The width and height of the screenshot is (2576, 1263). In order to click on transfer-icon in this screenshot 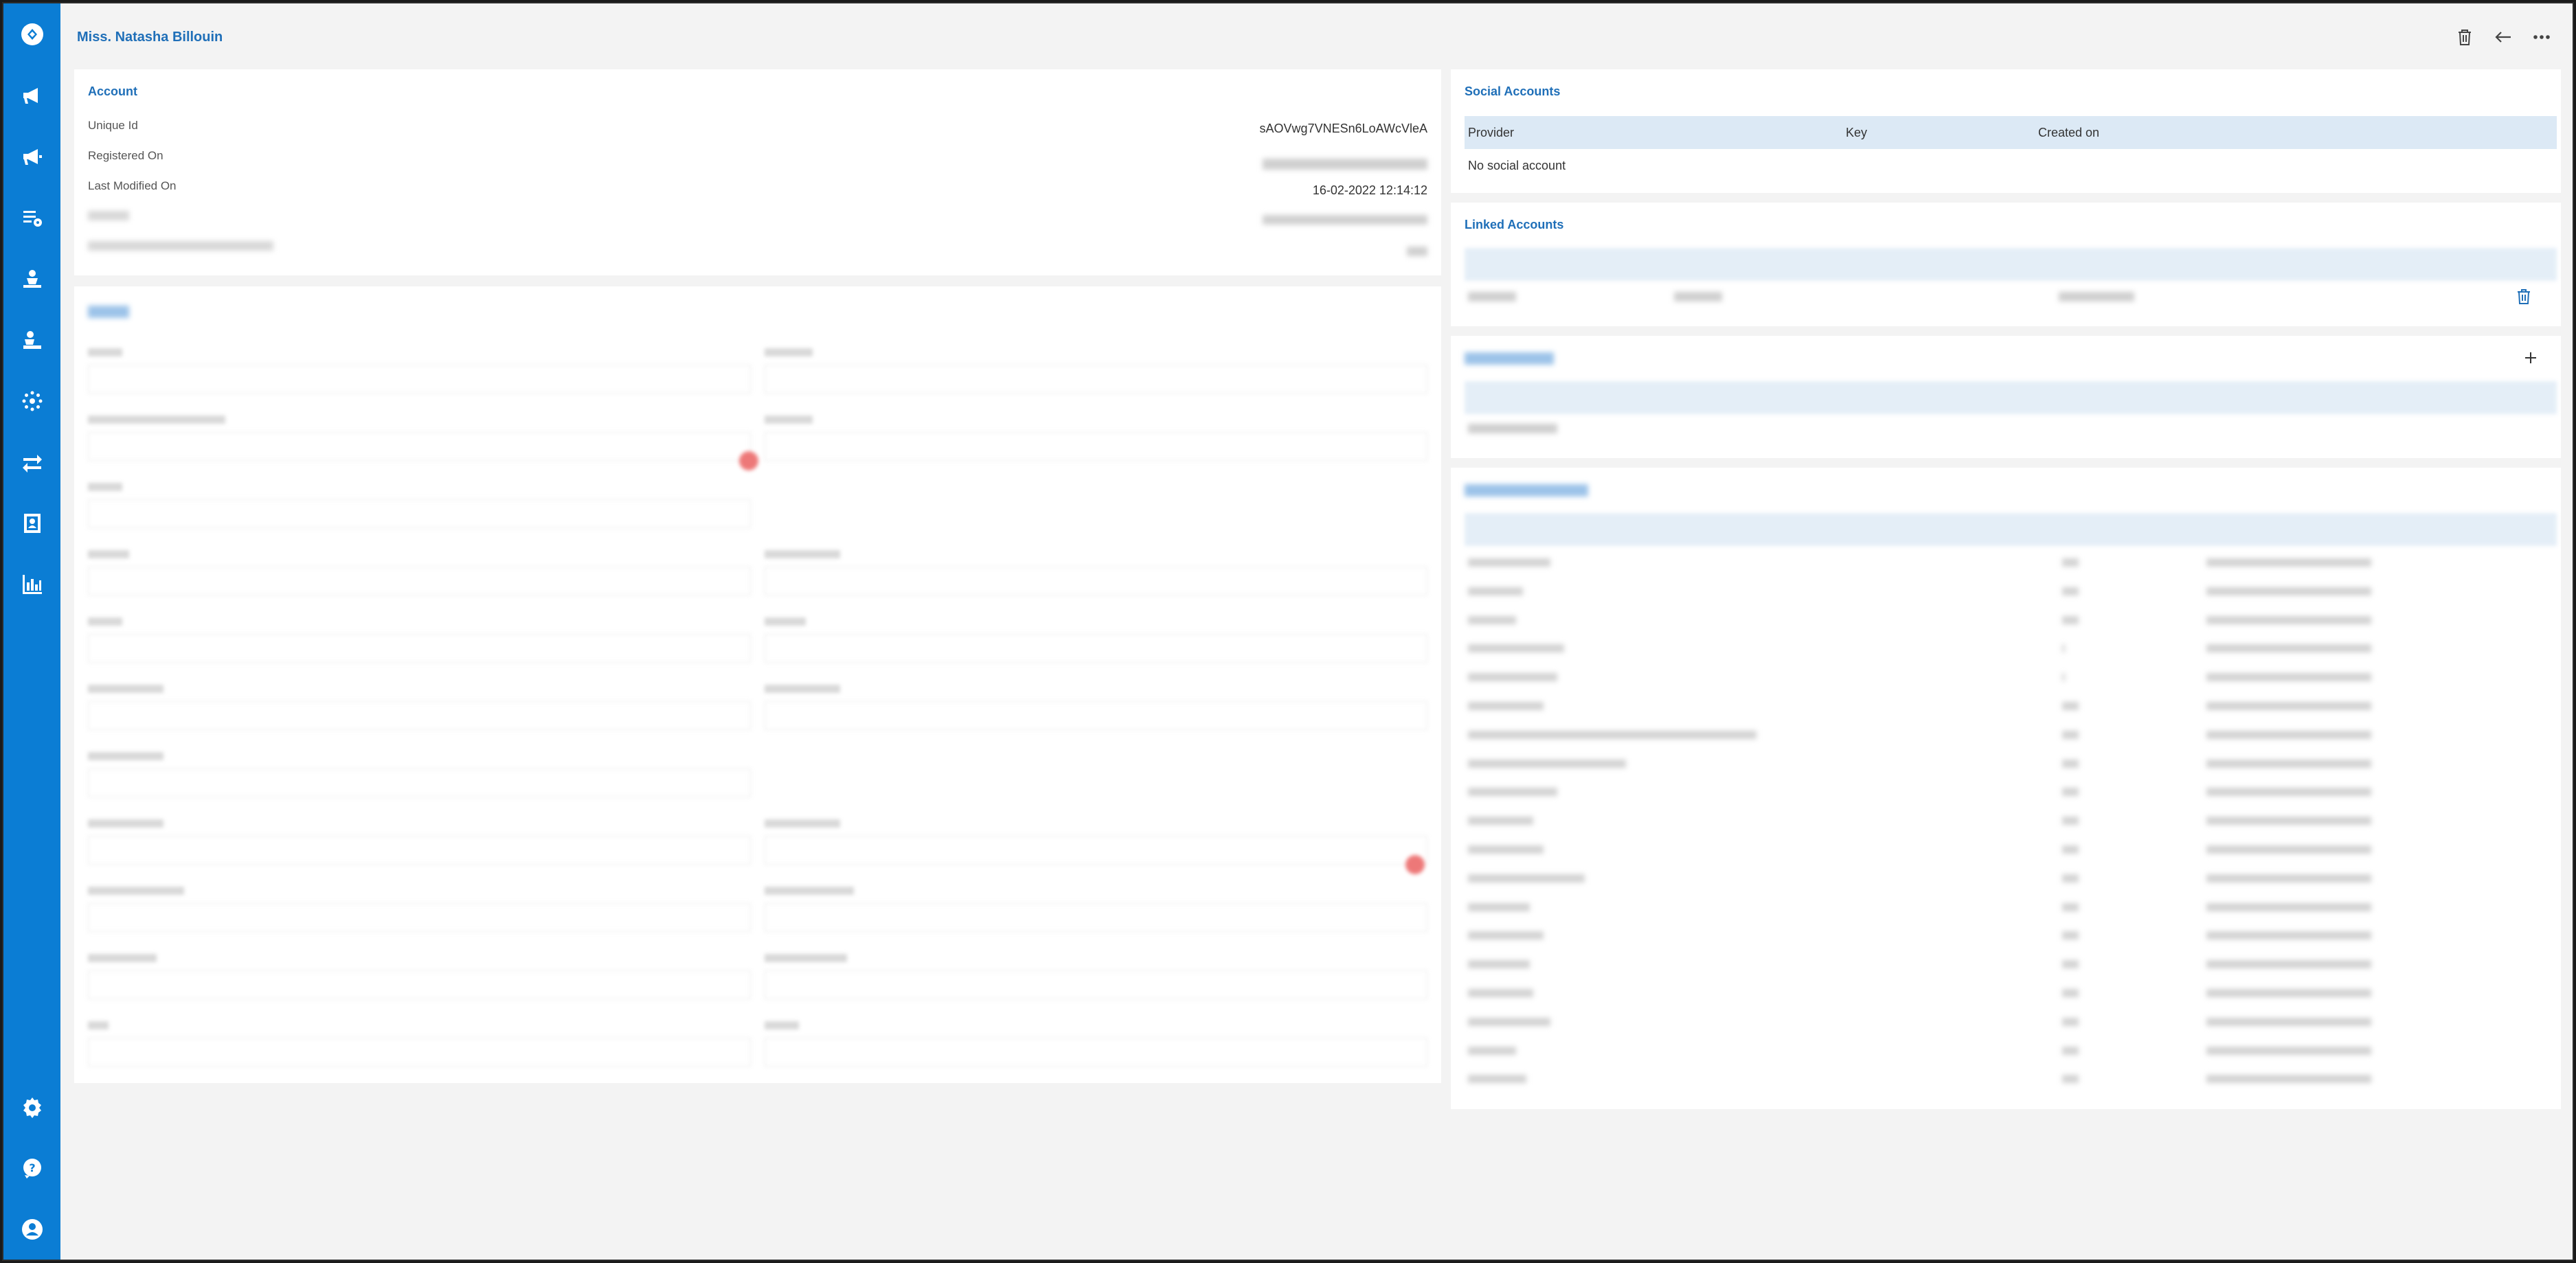, I will do `click(31, 461)`.